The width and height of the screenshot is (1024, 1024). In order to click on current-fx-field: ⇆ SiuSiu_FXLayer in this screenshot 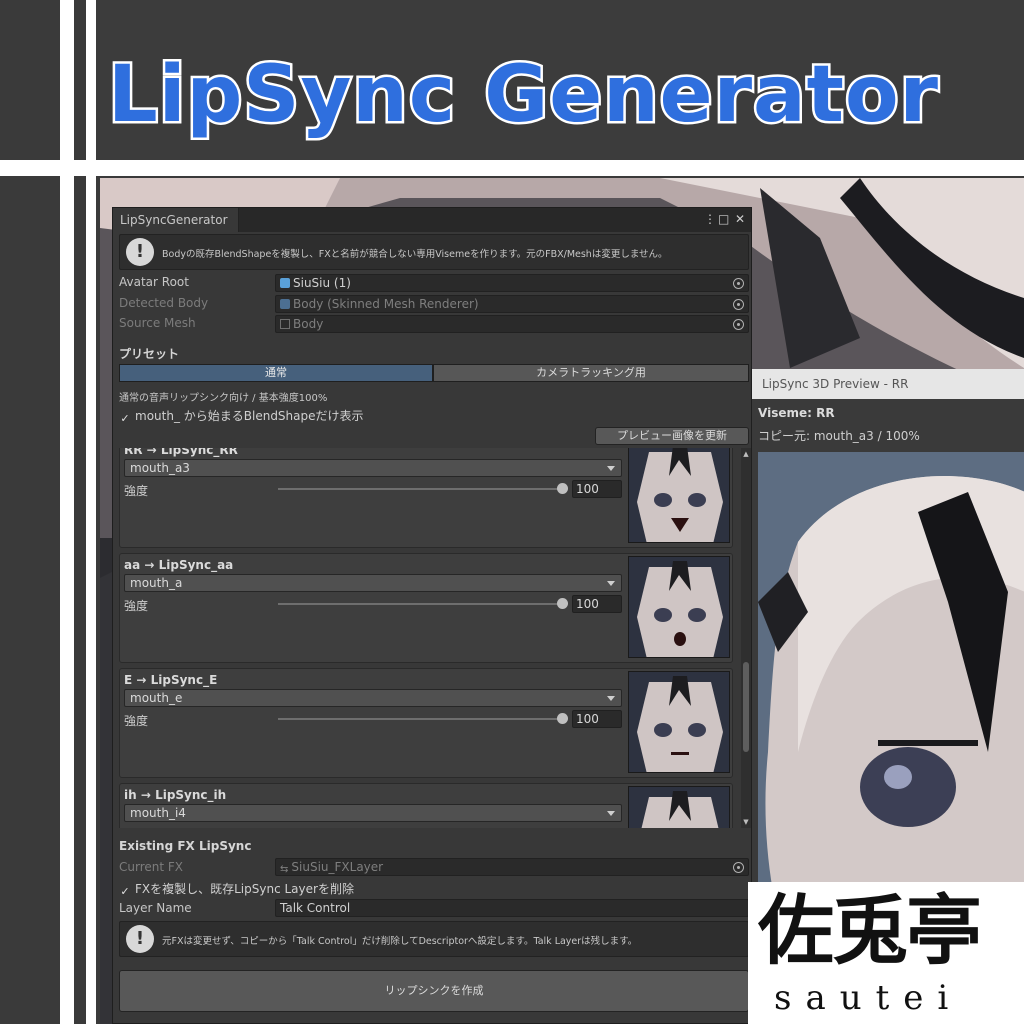, I will do `click(512, 867)`.